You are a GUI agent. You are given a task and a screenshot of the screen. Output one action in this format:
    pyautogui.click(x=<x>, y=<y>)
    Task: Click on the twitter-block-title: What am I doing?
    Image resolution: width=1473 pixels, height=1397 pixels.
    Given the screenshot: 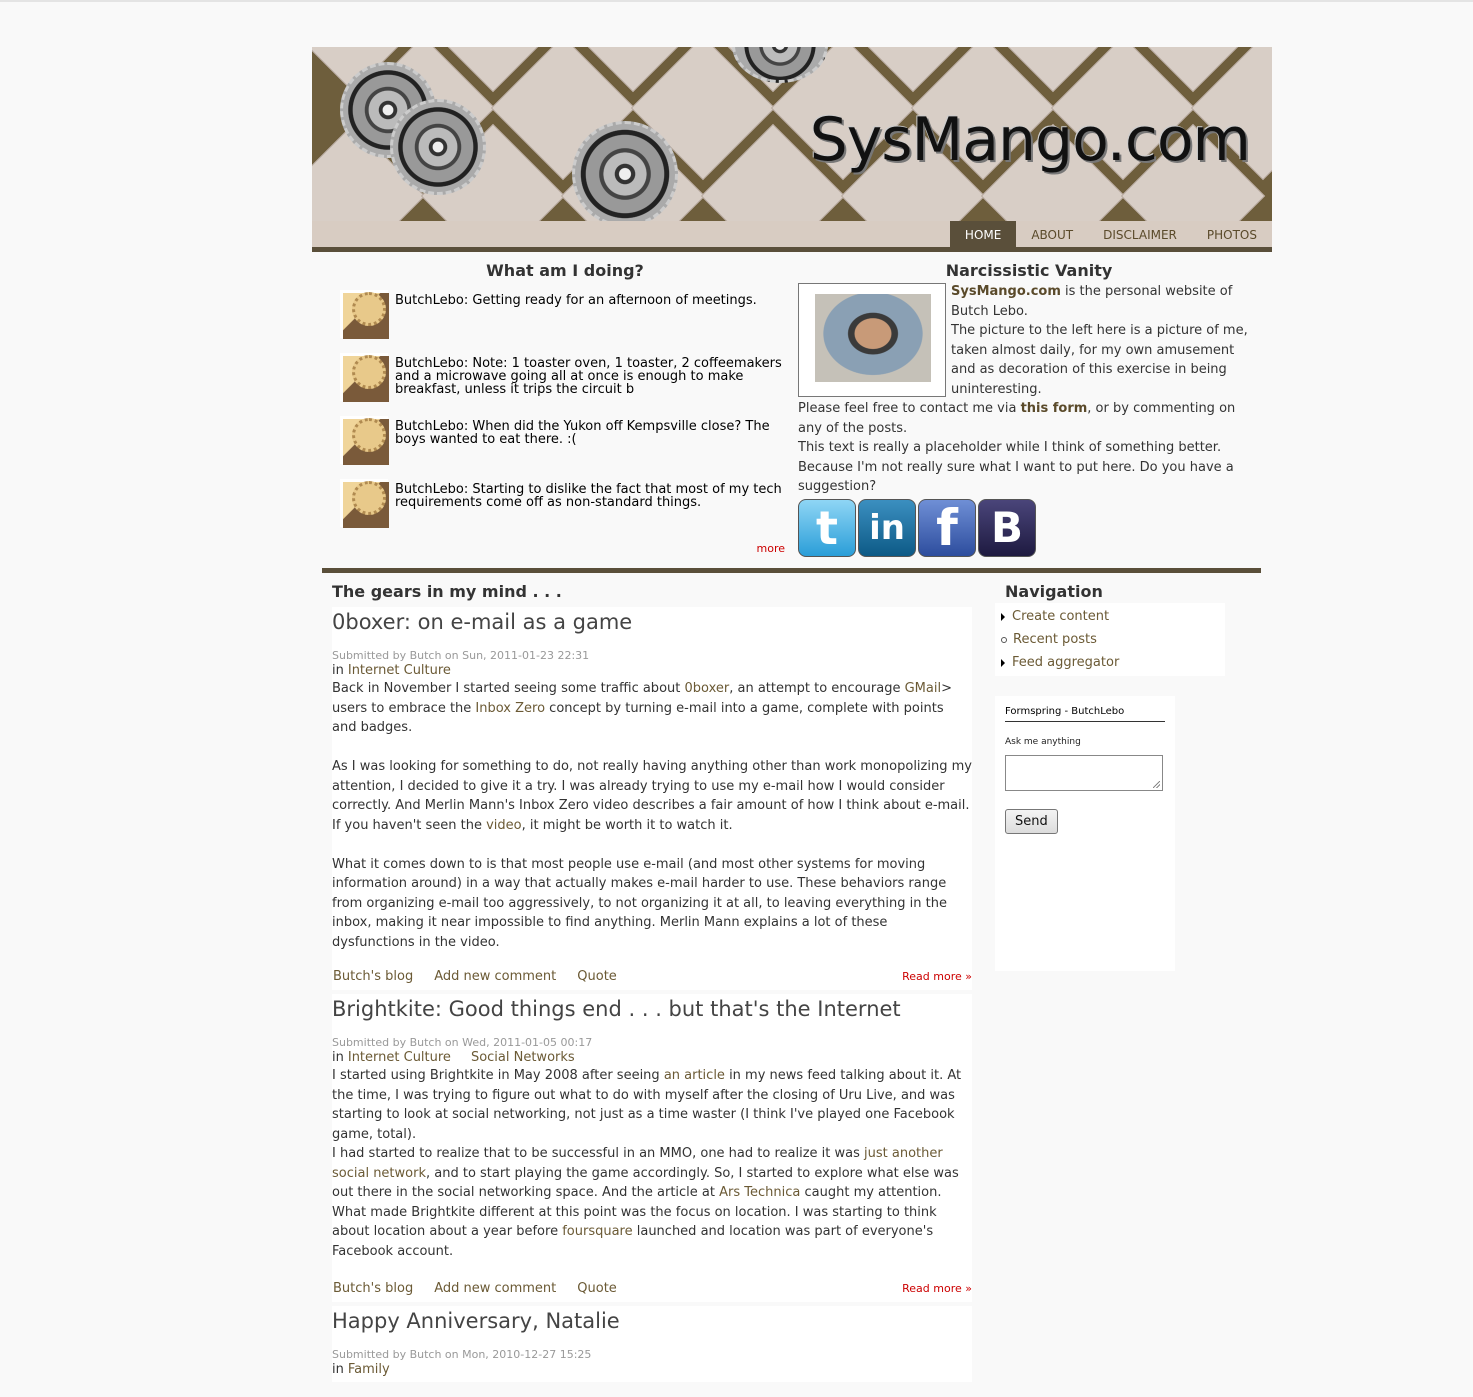 What is the action you would take?
    pyautogui.click(x=565, y=270)
    